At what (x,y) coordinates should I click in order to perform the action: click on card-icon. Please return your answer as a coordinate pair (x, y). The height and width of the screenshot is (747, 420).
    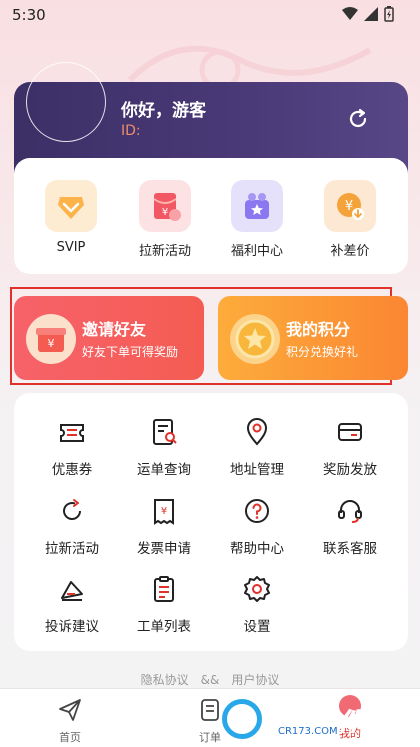
    Looking at the image, I should click on (350, 432).